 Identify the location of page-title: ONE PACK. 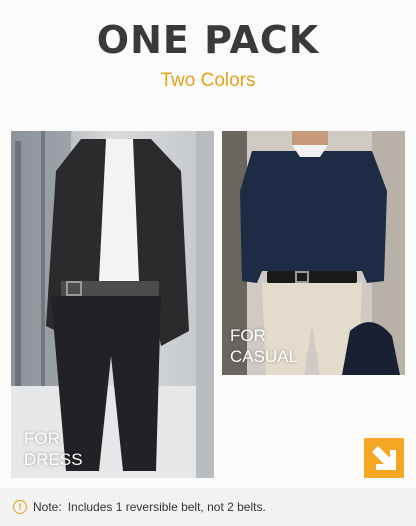
(208, 40).